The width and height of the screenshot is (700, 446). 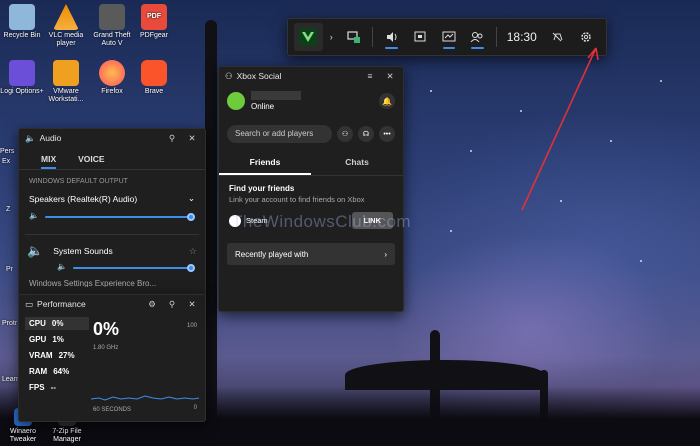 What do you see at coordinates (195, 408) in the screenshot?
I see `graph-min: 0` at bounding box center [195, 408].